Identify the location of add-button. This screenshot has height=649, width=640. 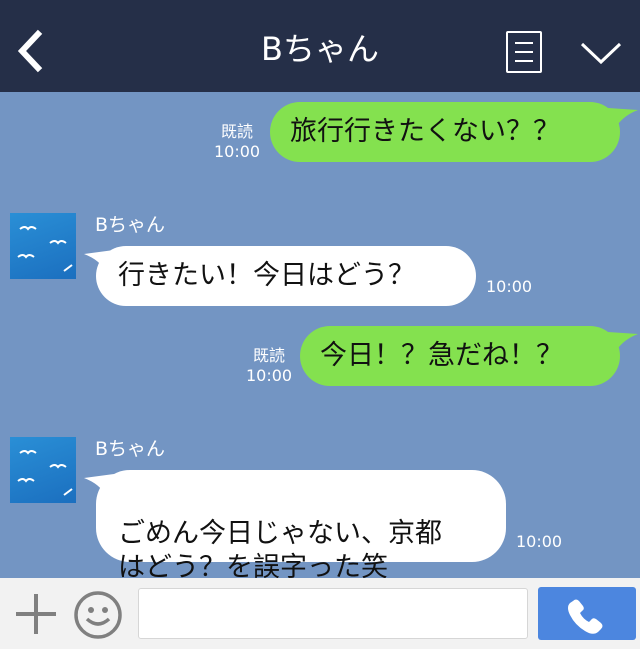
(36, 614).